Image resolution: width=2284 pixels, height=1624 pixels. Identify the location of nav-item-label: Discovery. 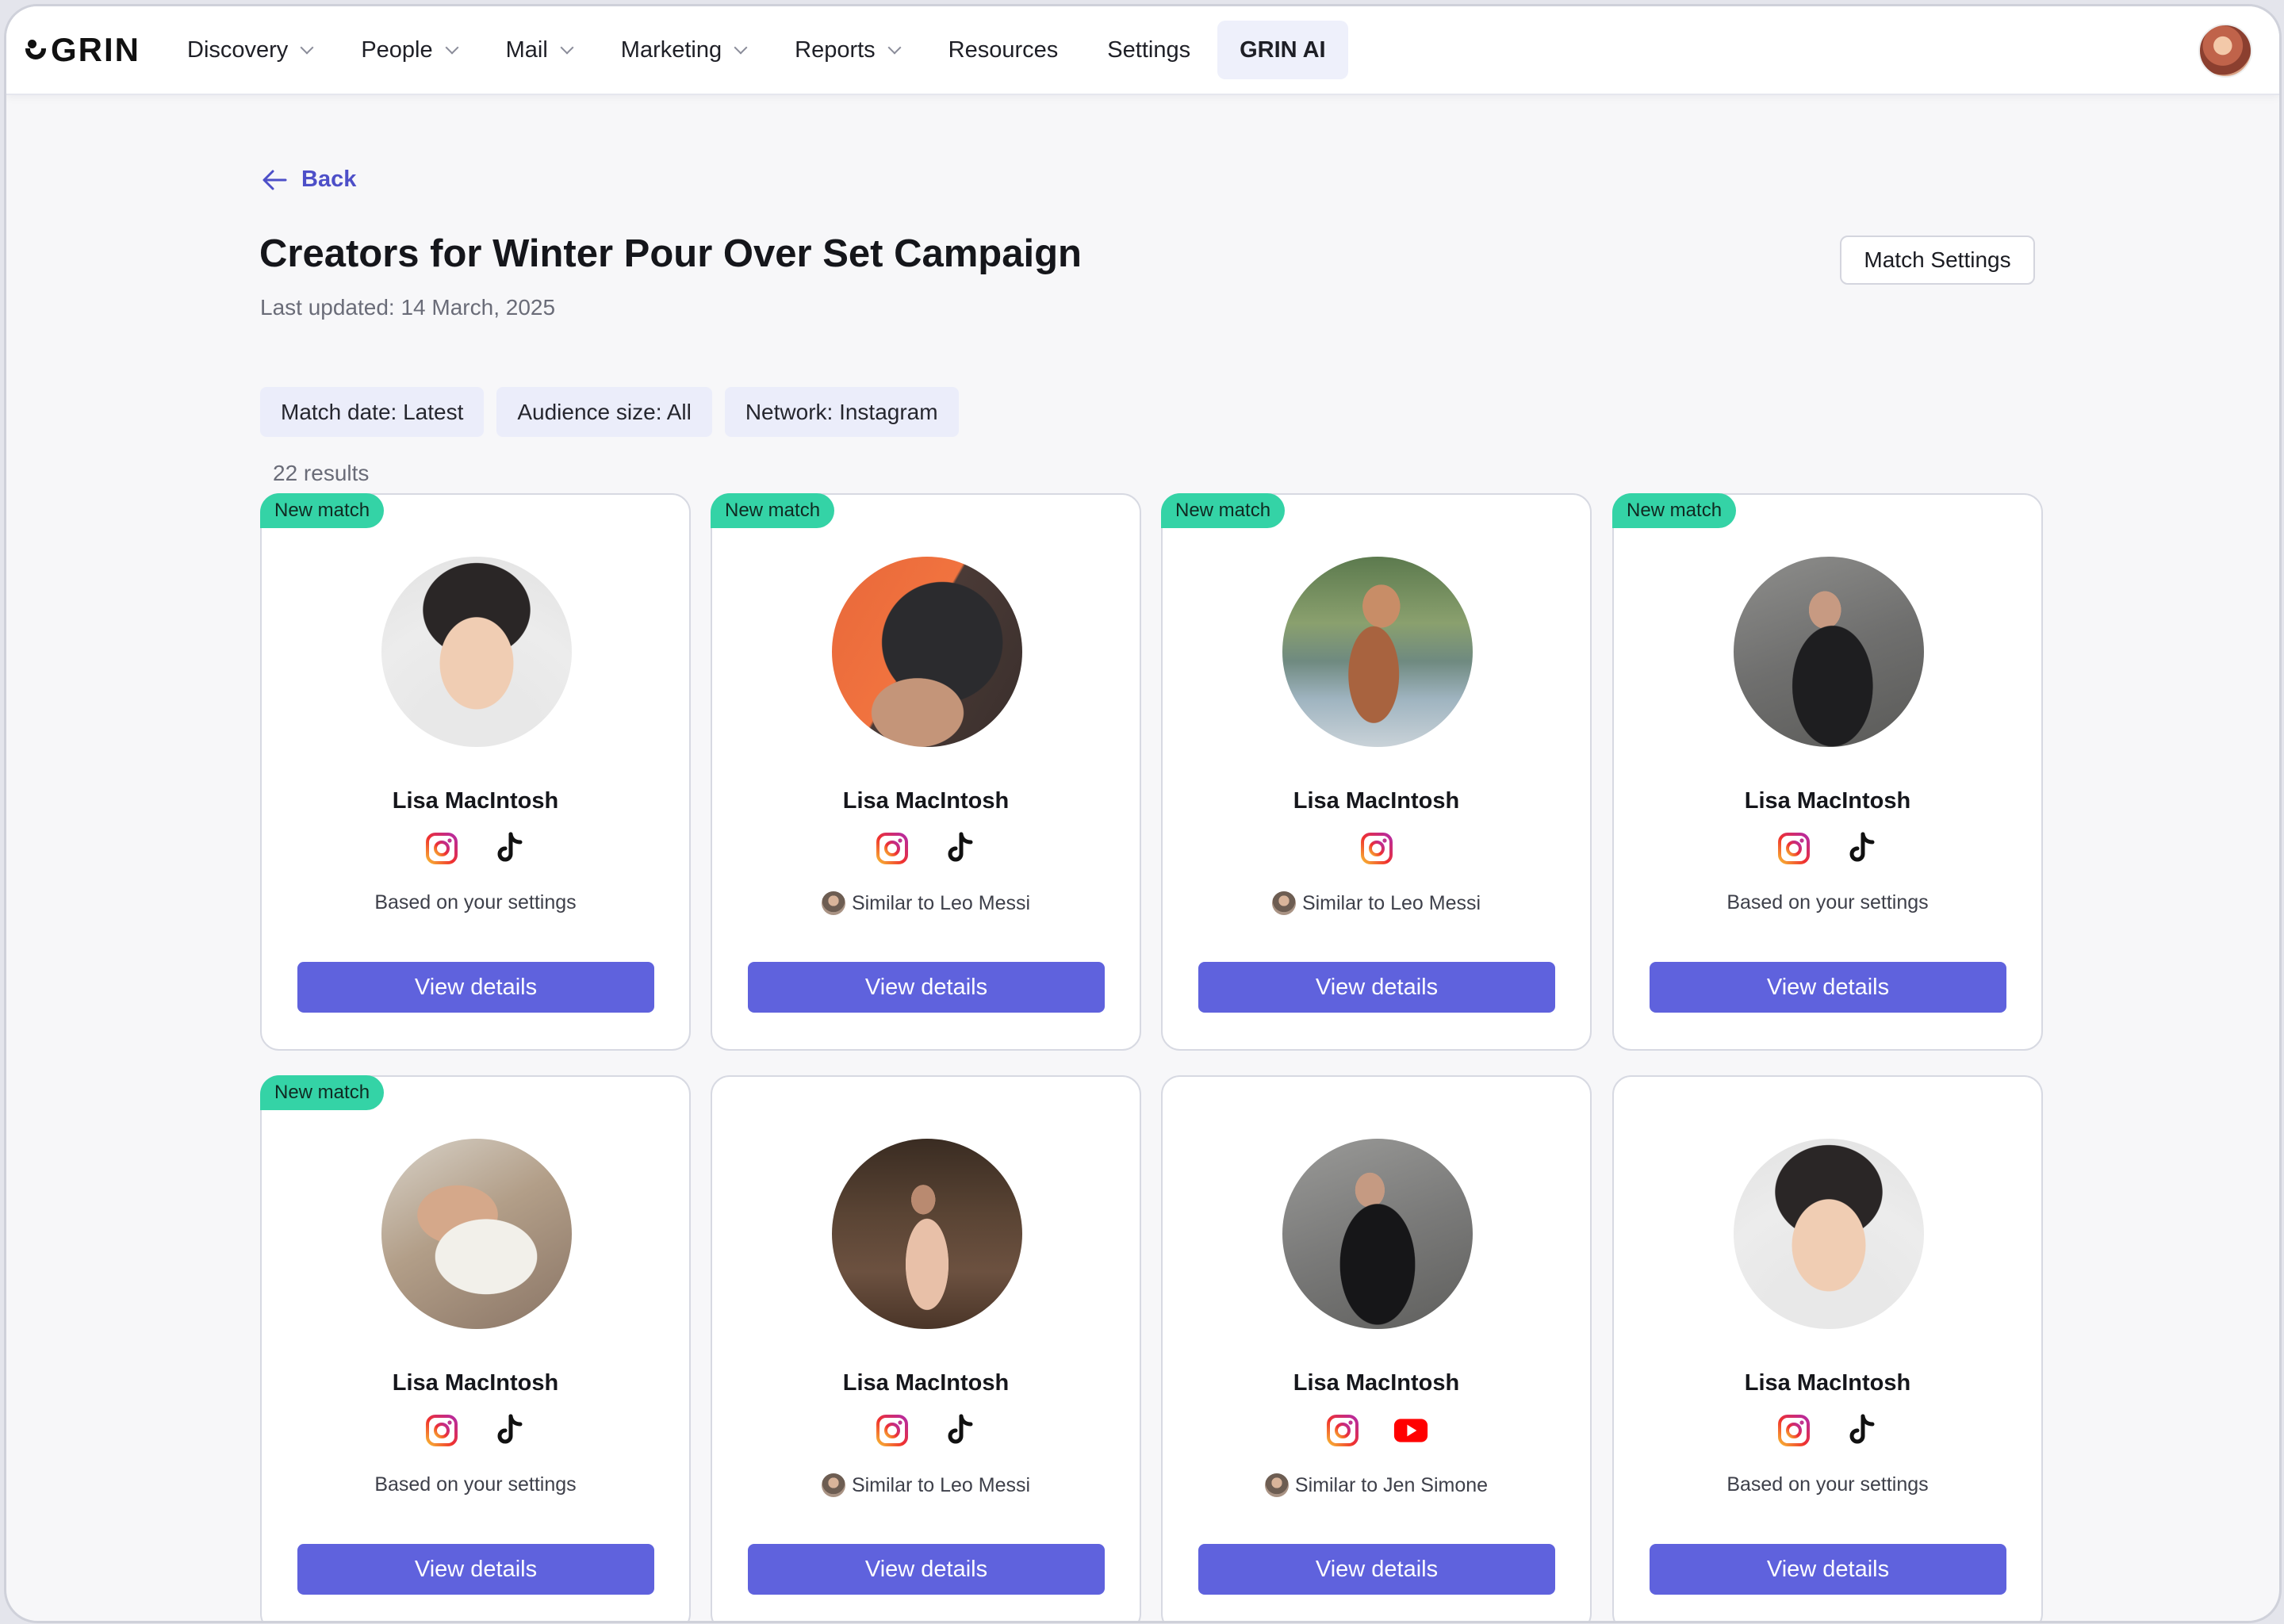
(238, 49).